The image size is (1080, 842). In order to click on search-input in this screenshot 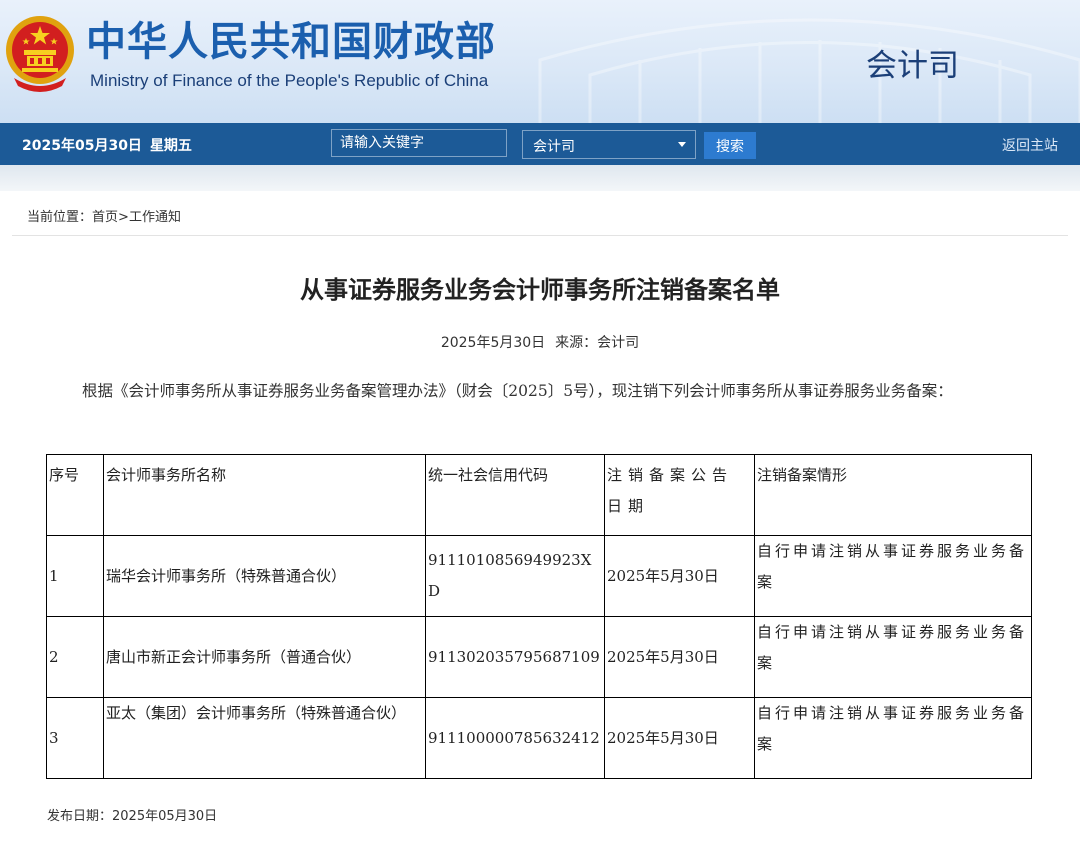, I will do `click(419, 143)`.